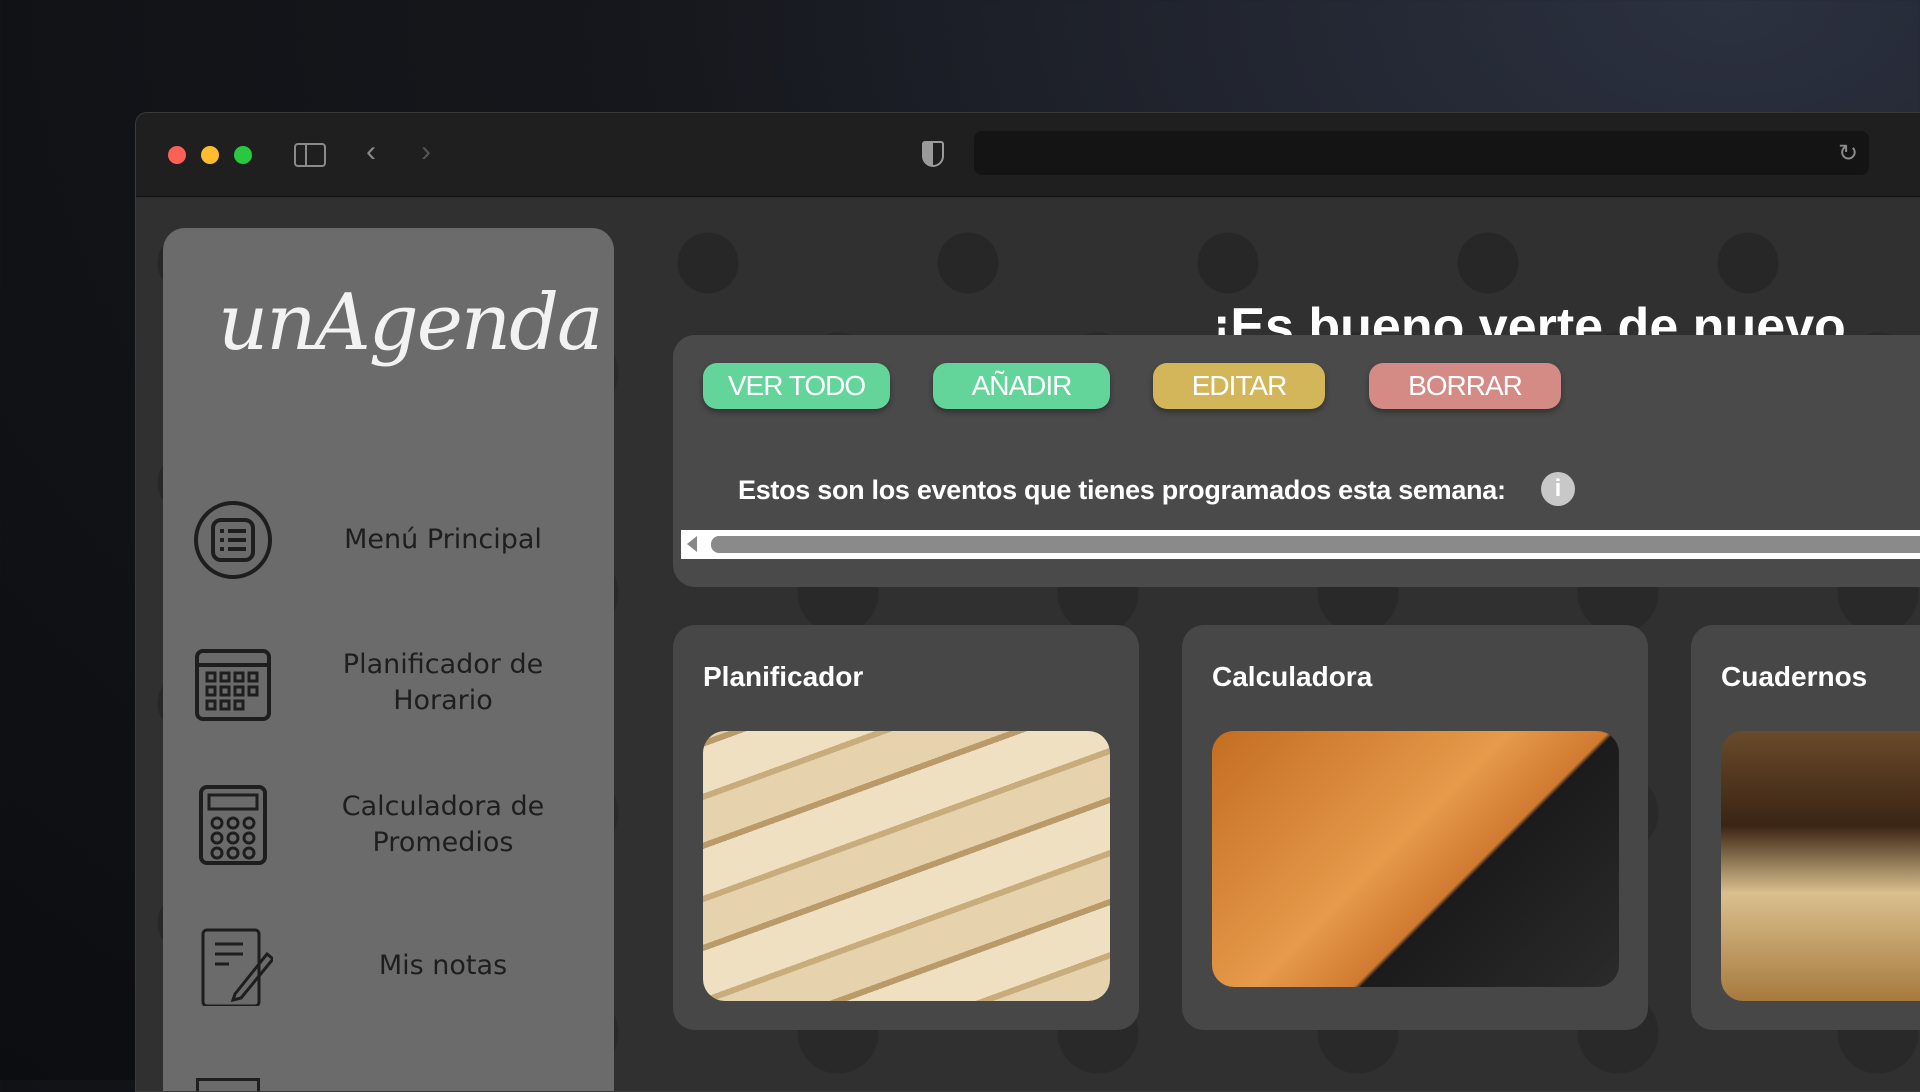 This screenshot has width=1920, height=1092. What do you see at coordinates (1292, 676) in the screenshot?
I see `card-title: Calculadora` at bounding box center [1292, 676].